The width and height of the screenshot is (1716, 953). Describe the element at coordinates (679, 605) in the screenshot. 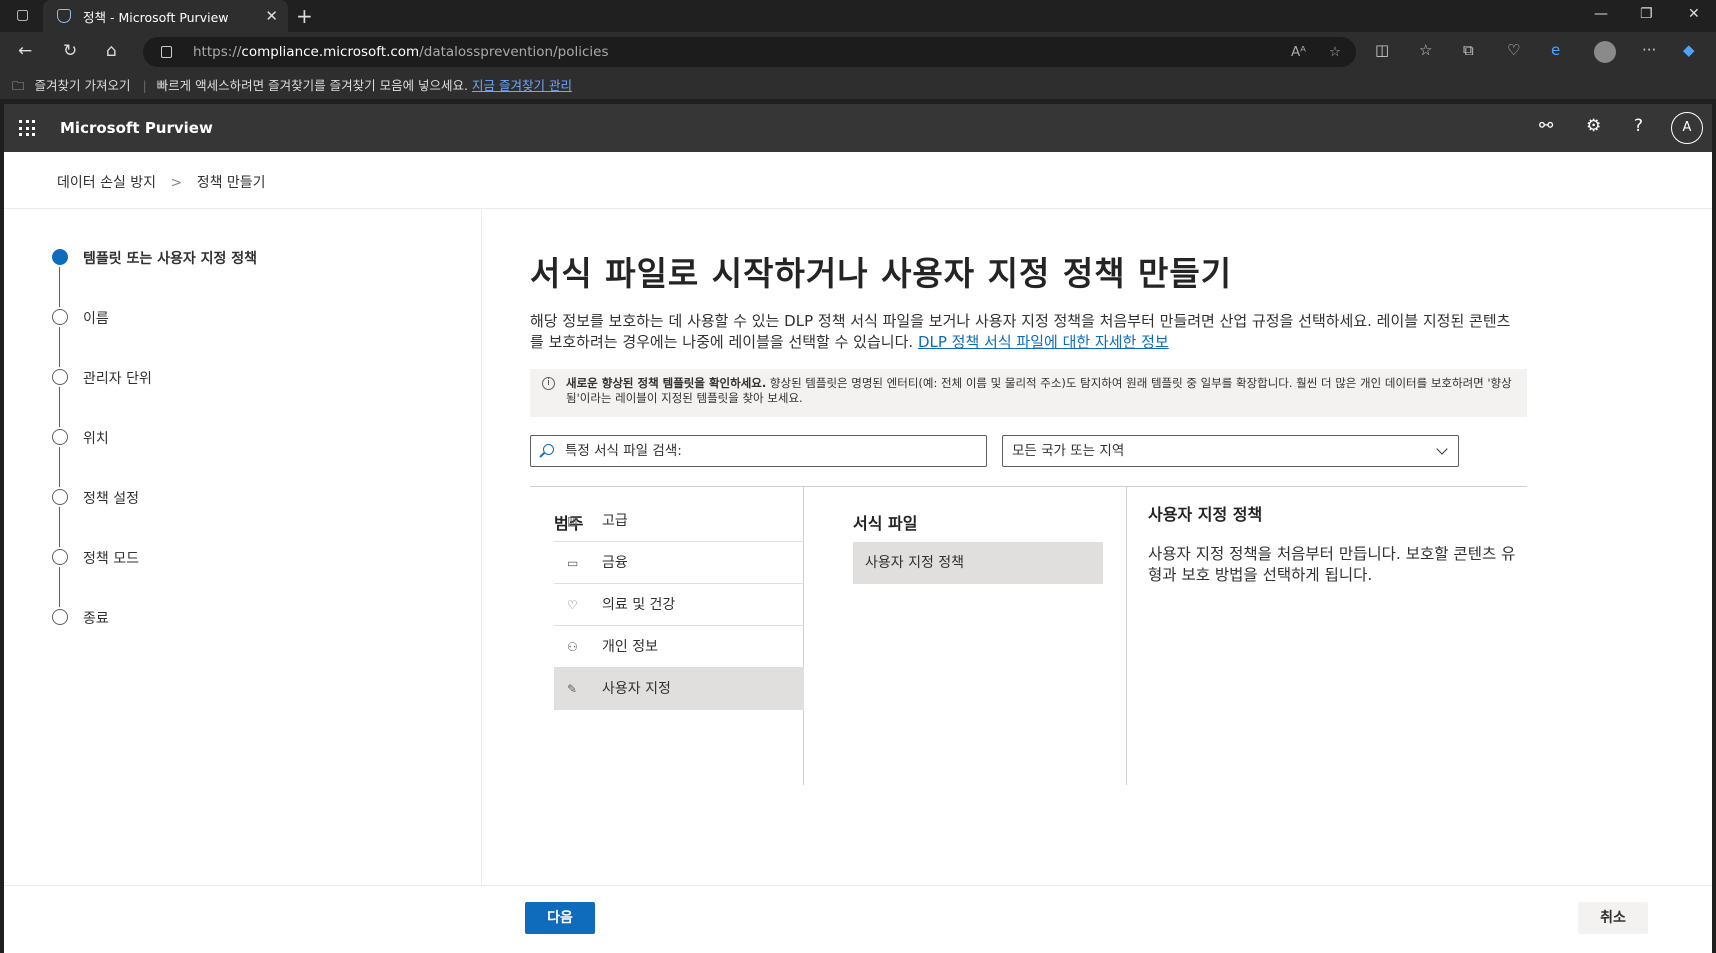

I see `category-medical: ♡ 의료 및 건강` at that location.